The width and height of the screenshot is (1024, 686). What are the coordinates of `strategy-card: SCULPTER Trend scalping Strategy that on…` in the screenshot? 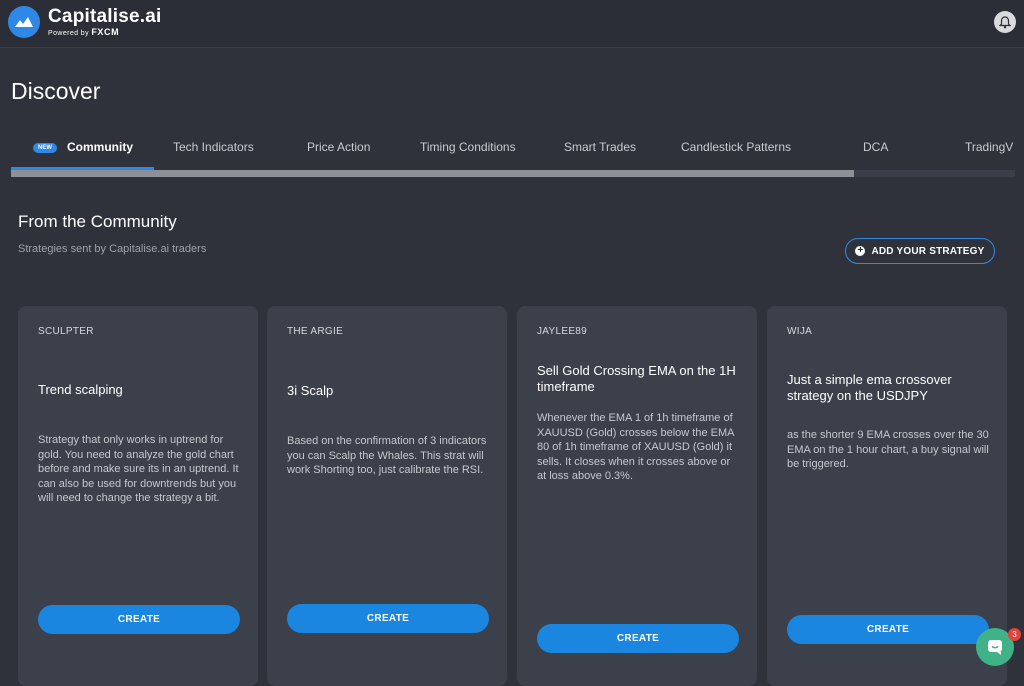 It's located at (138, 496).